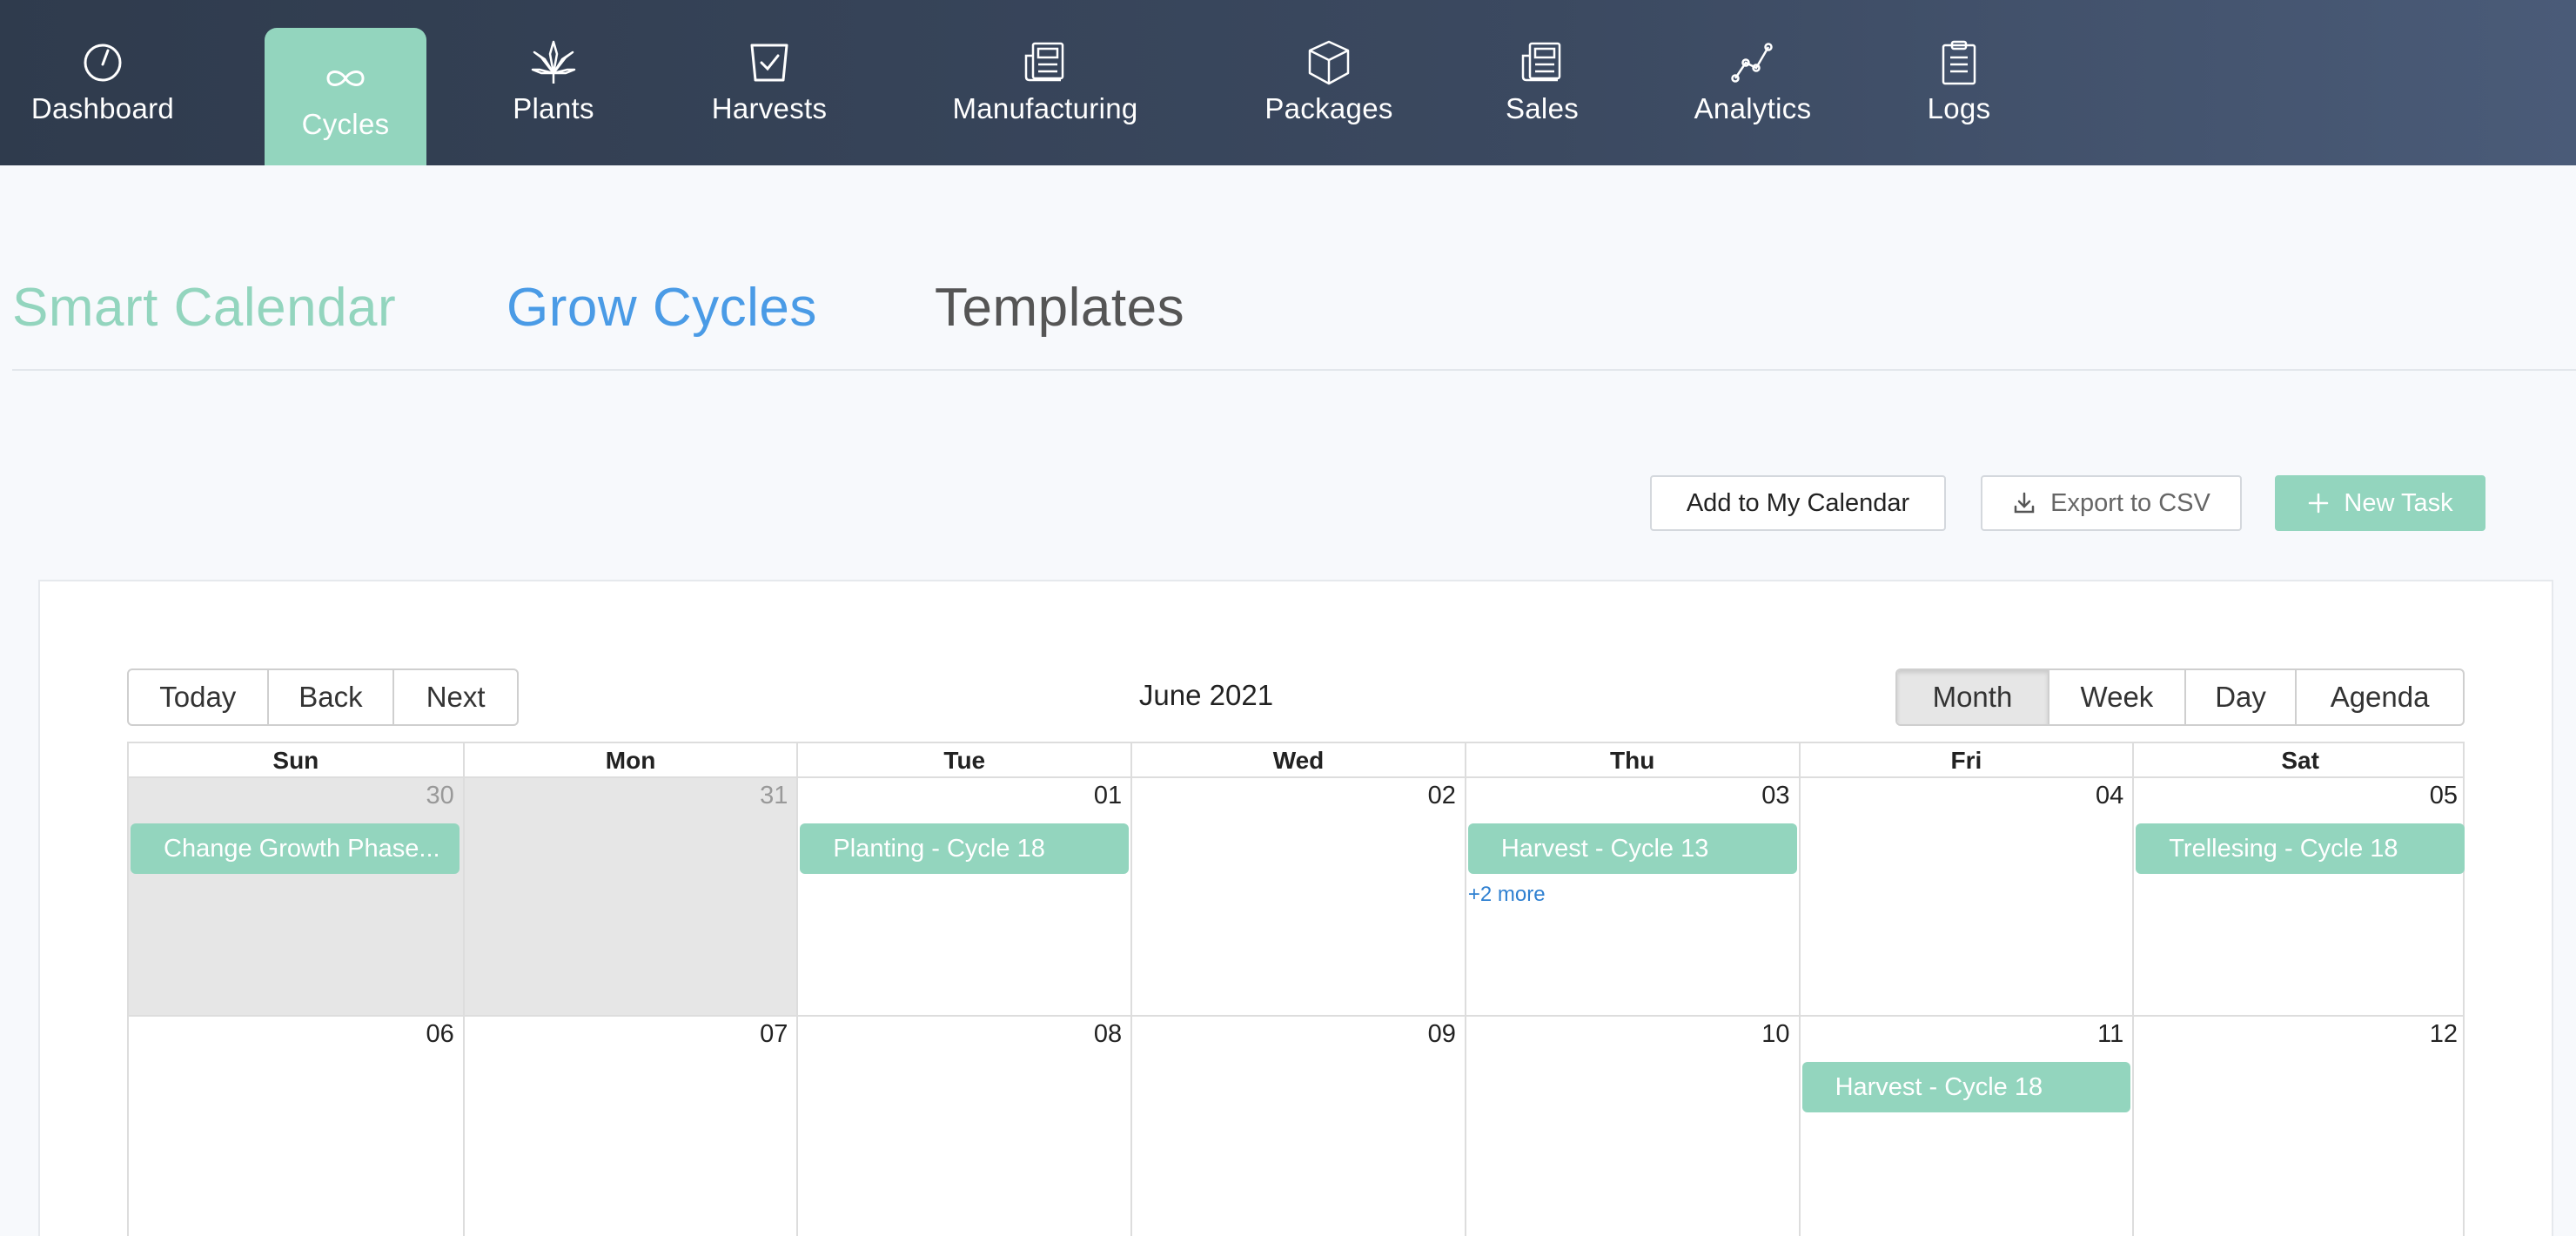  Describe the element at coordinates (1631, 760) in the screenshot. I see `weekday-header-4: Thu` at that location.